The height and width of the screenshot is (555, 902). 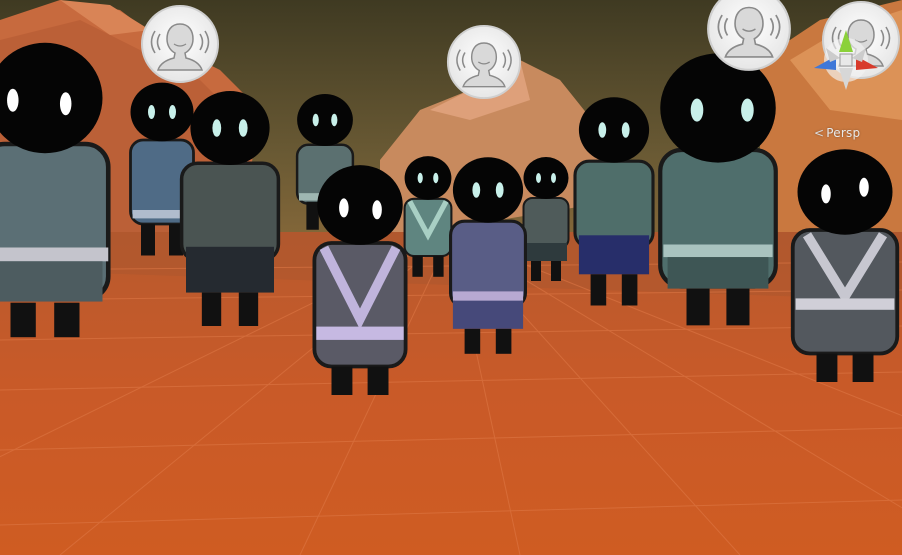 I want to click on axis-gizmo-icon, so click(x=854, y=57).